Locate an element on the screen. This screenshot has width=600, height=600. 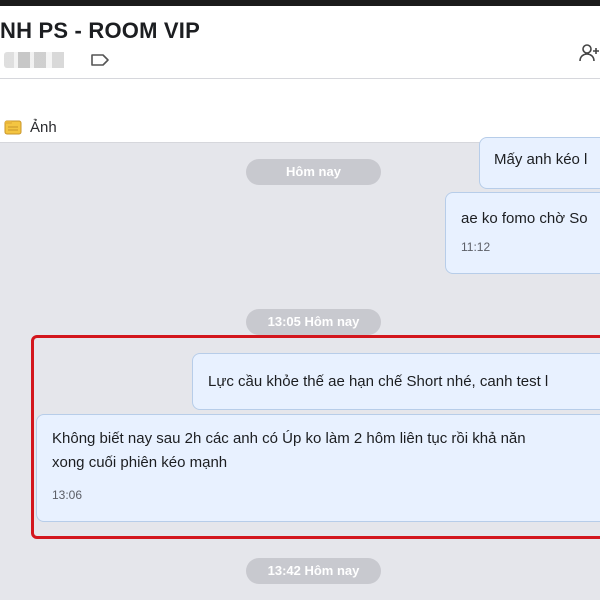
message-text: Mấy anh kéo l is located at coordinates (541, 159).